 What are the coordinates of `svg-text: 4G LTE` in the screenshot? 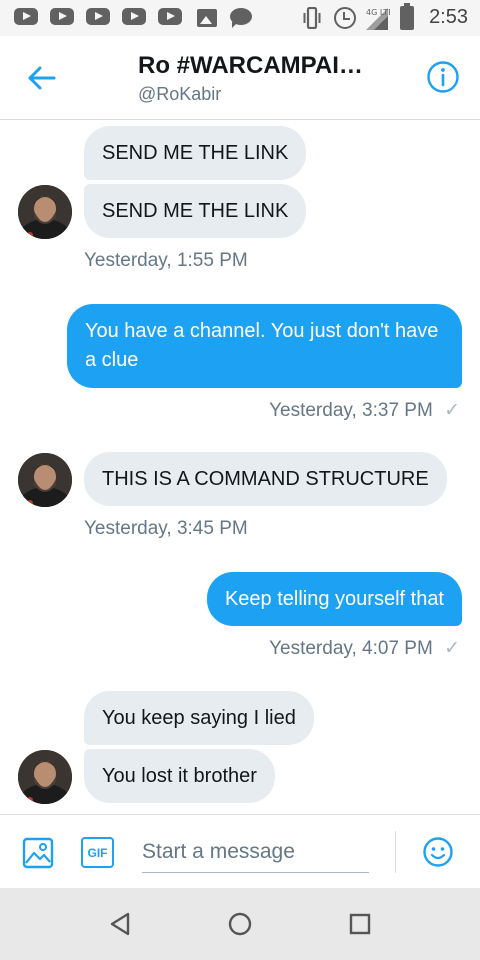 It's located at (378, 12).